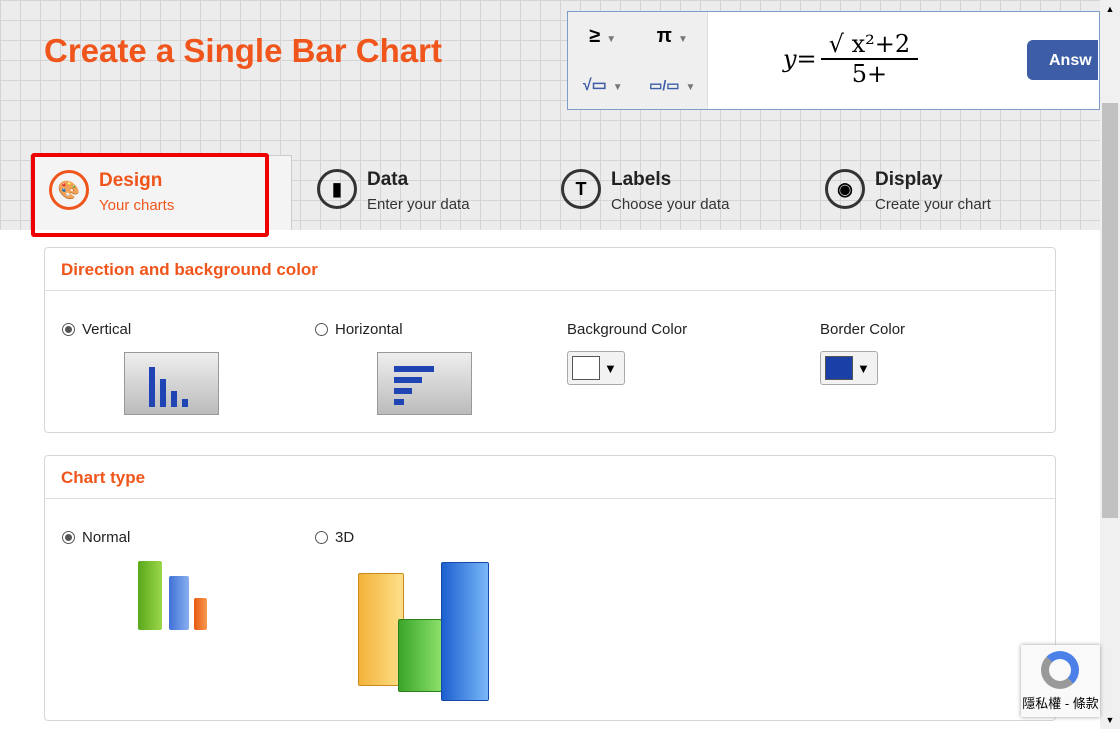 Image resolution: width=1120 pixels, height=729 pixels. What do you see at coordinates (359, 329) in the screenshot?
I see `horizontal-radio: Horizontal` at bounding box center [359, 329].